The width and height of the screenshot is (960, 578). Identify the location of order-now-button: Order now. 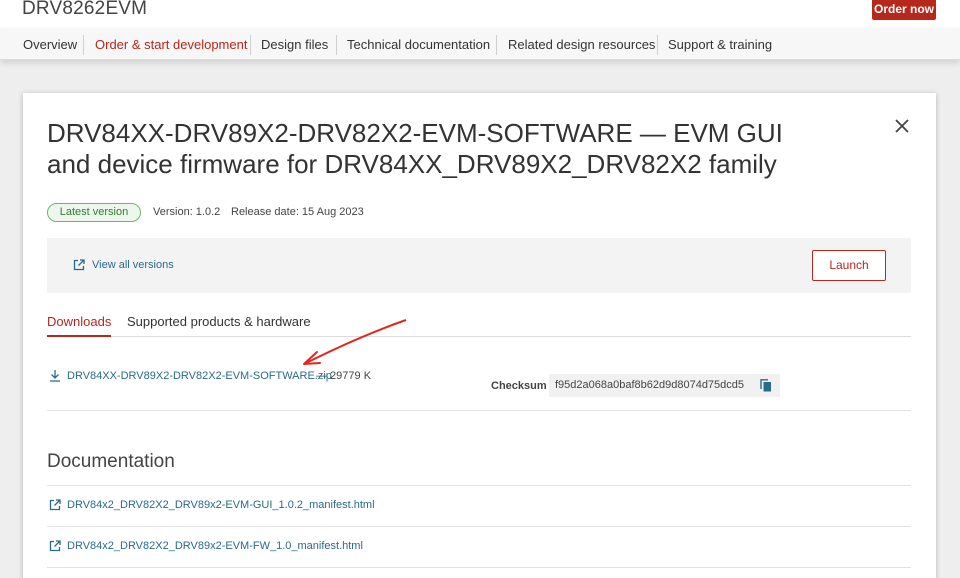
(904, 10).